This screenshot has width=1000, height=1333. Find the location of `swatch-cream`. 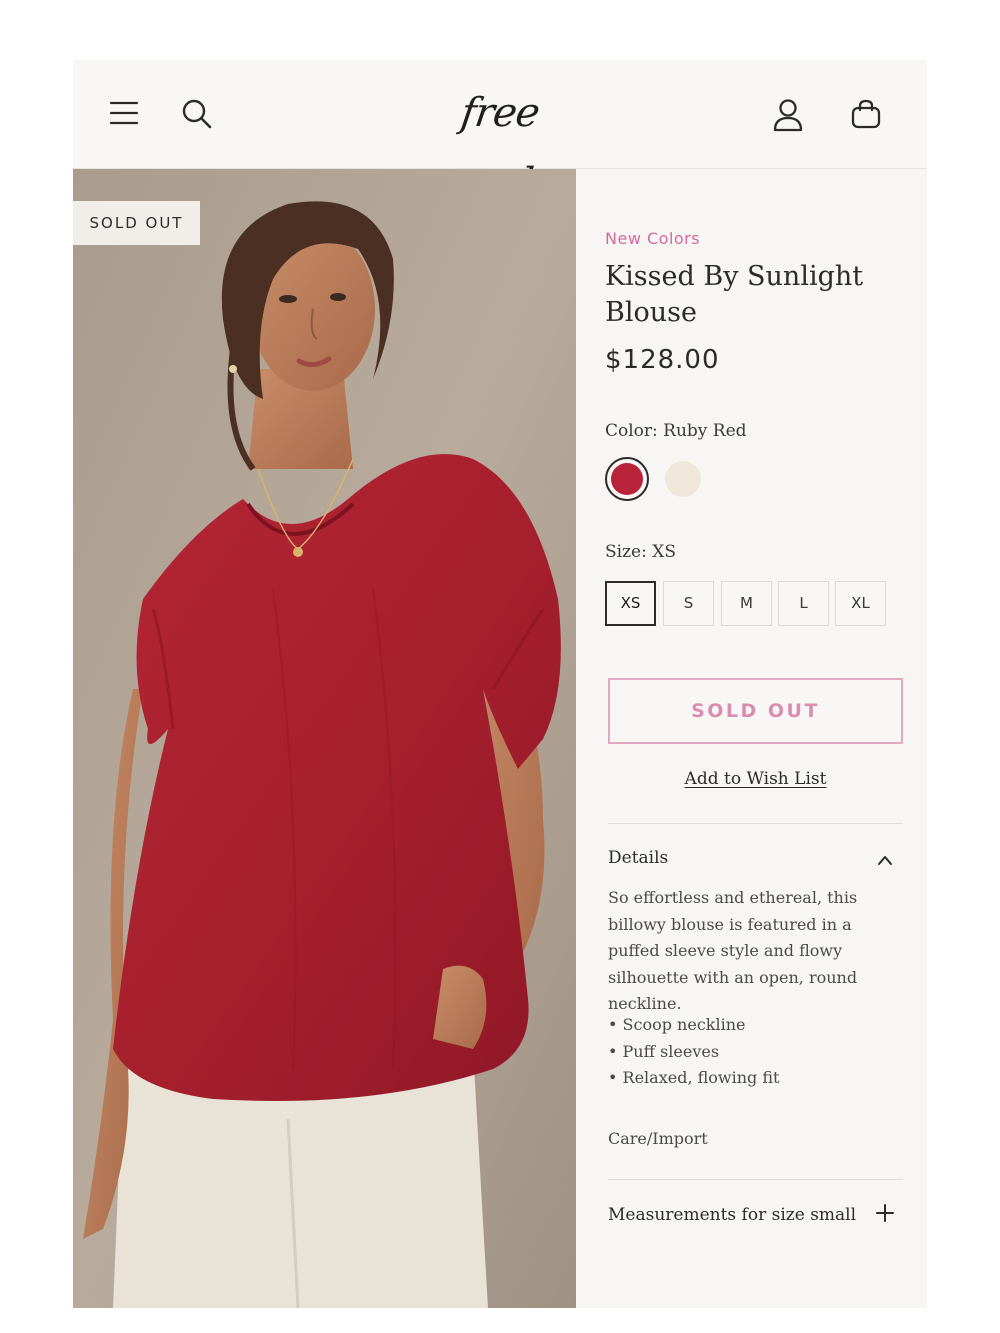

swatch-cream is located at coordinates (683, 479).